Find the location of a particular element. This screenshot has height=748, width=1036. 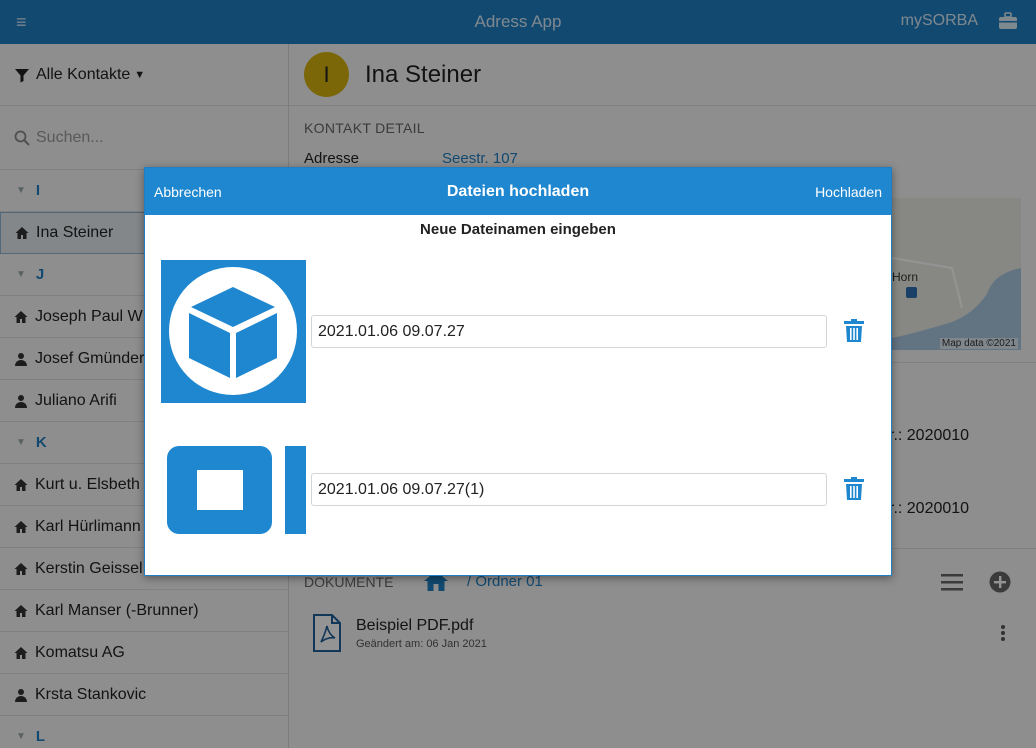

file-thumbnail-cube-icon is located at coordinates (233, 331).